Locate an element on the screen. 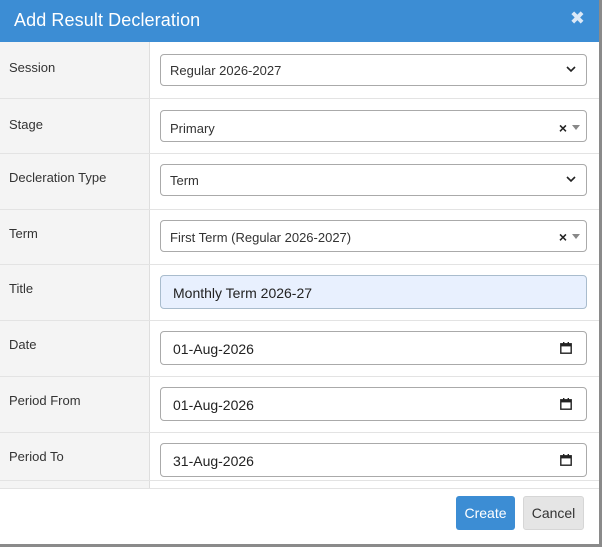 The image size is (602, 547). period-from-input: 01-Aug-2026 is located at coordinates (373, 404).